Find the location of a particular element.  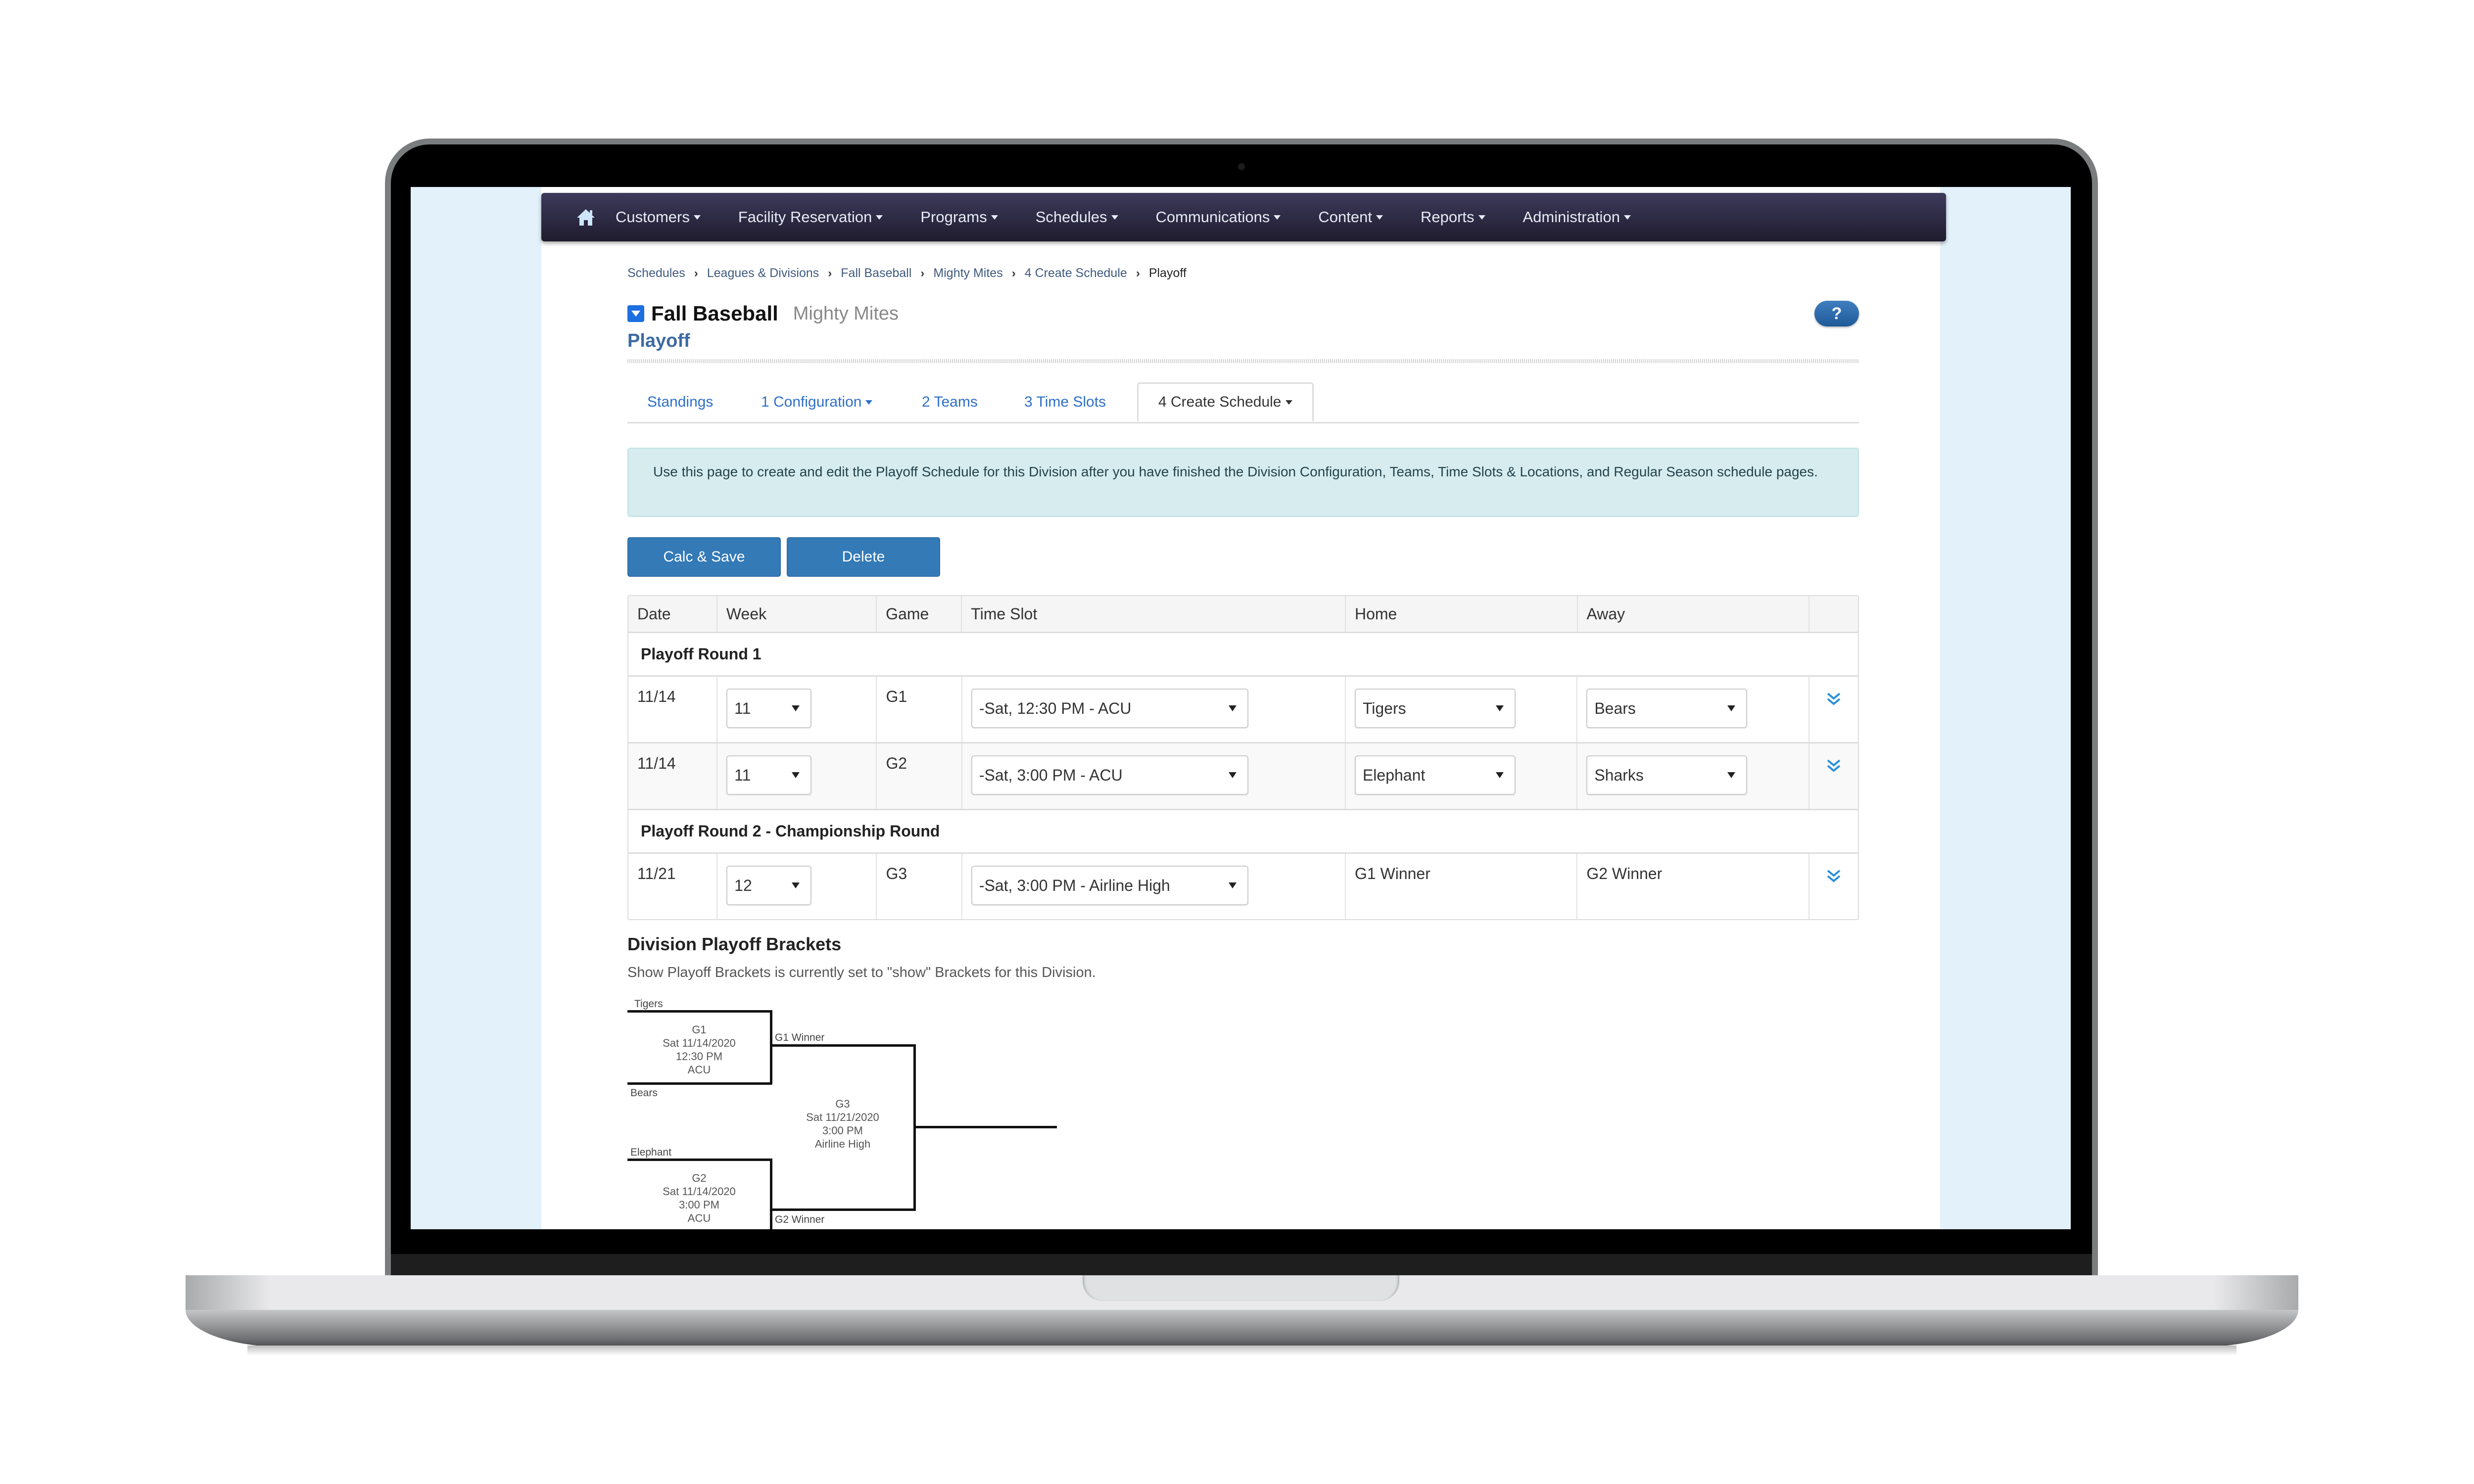

tab-label: 1 Configuration is located at coordinates (812, 402).